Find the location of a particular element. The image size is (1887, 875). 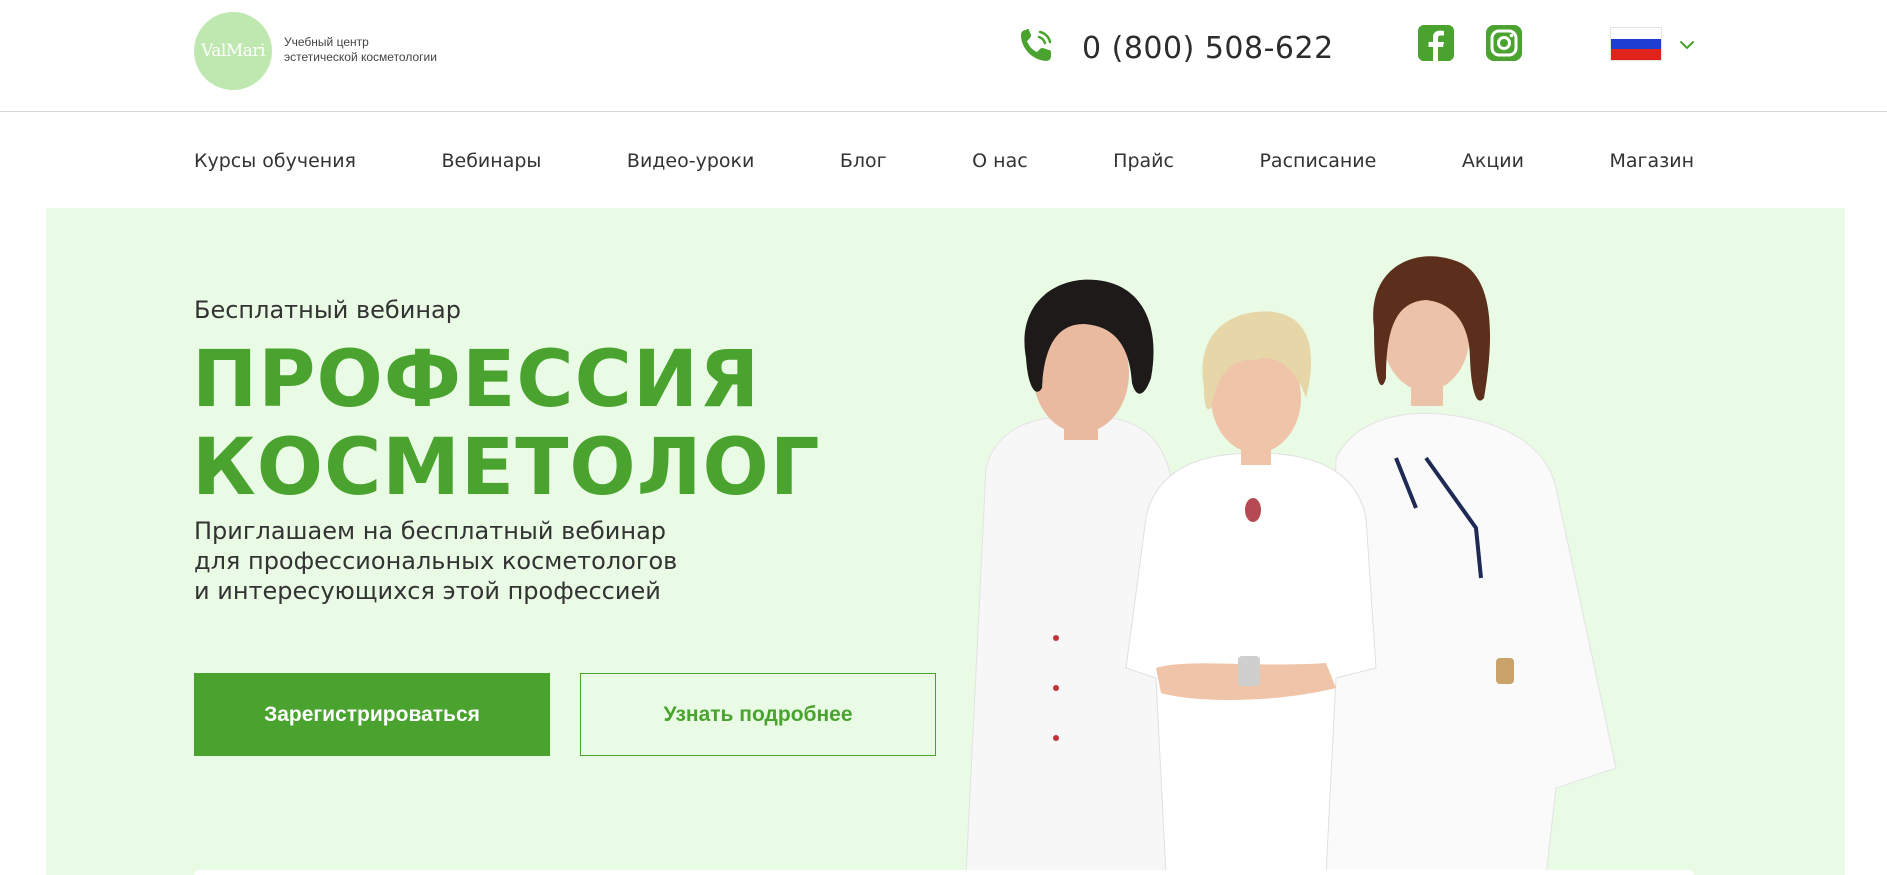

instagram-icon is located at coordinates (1504, 43).